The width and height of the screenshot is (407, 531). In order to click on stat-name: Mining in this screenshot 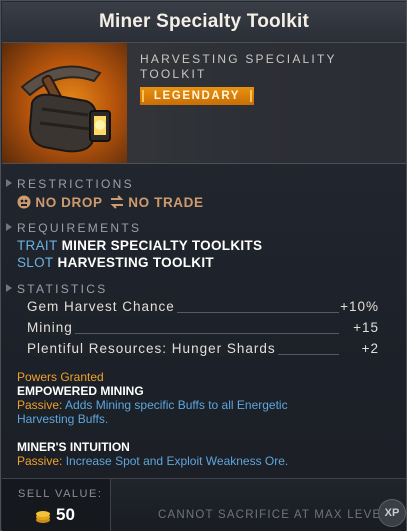, I will do `click(51, 327)`.